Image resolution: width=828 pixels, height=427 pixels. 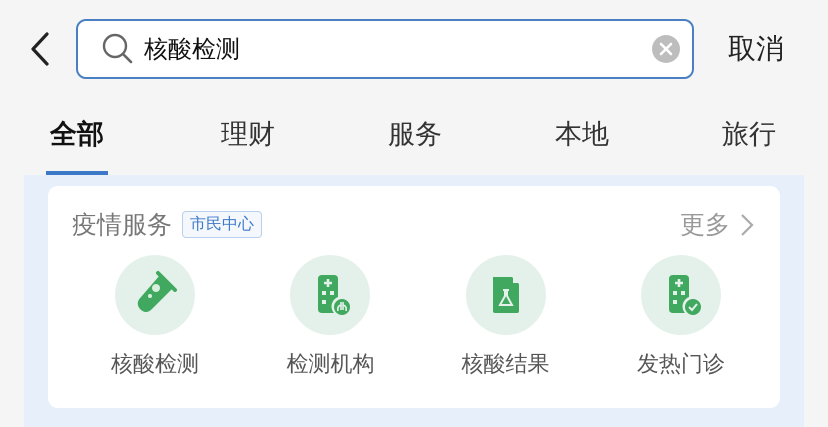 What do you see at coordinates (582, 136) in the screenshot?
I see `tab: 本地` at bounding box center [582, 136].